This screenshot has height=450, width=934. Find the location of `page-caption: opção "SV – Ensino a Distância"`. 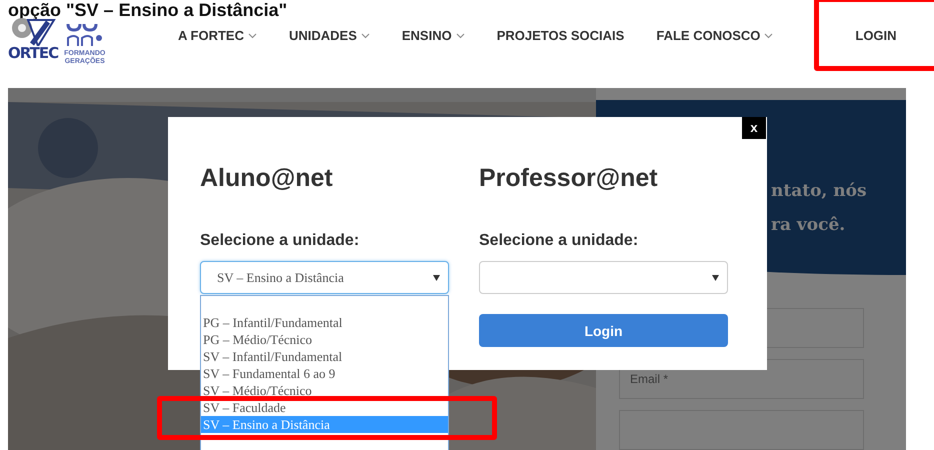

page-caption: opção "SV – Ensino a Distância" is located at coordinates (148, 10).